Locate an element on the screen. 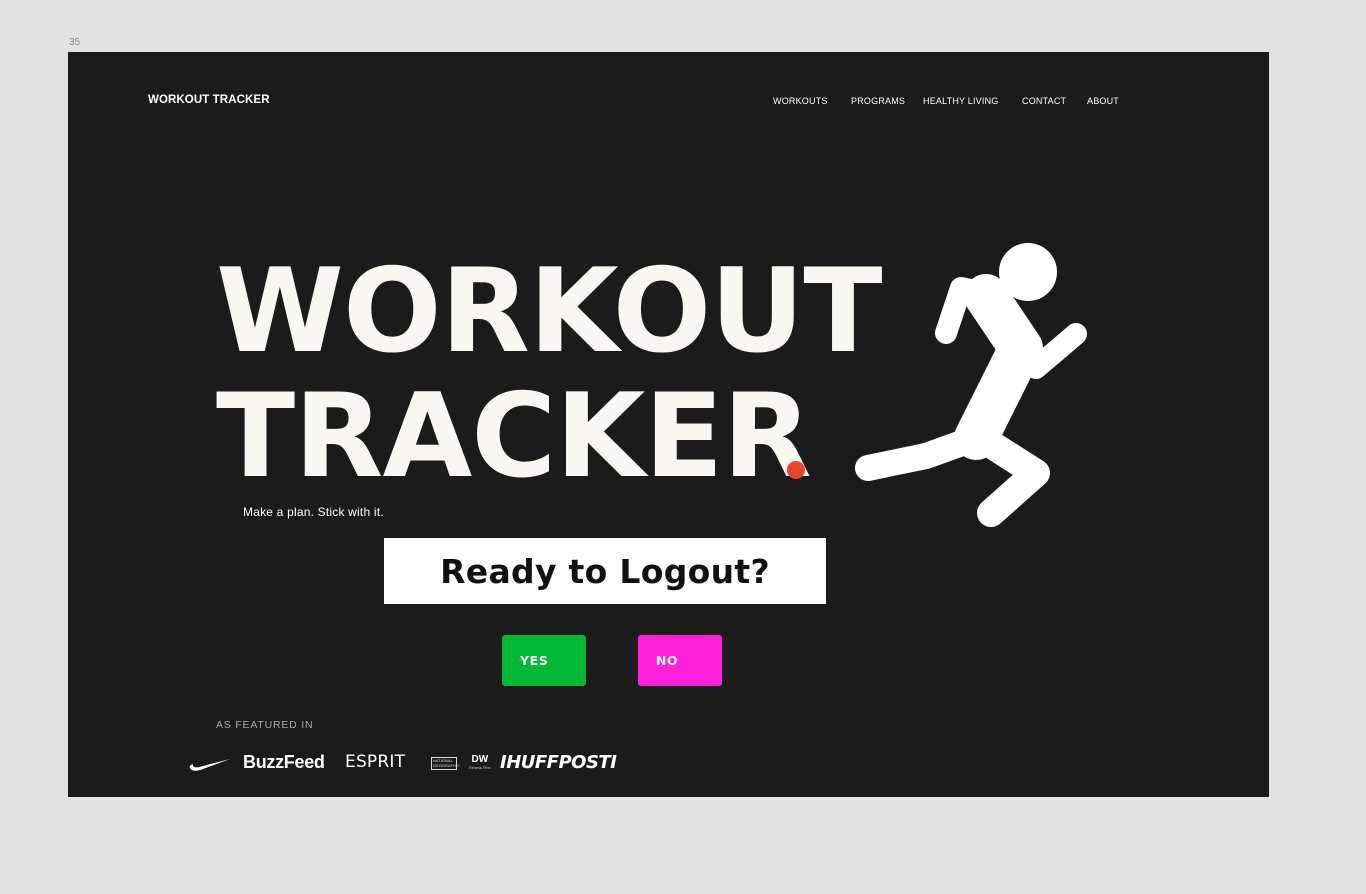 This screenshot has height=894, width=1366. dw-logo: DW Fitness First is located at coordinates (480, 762).